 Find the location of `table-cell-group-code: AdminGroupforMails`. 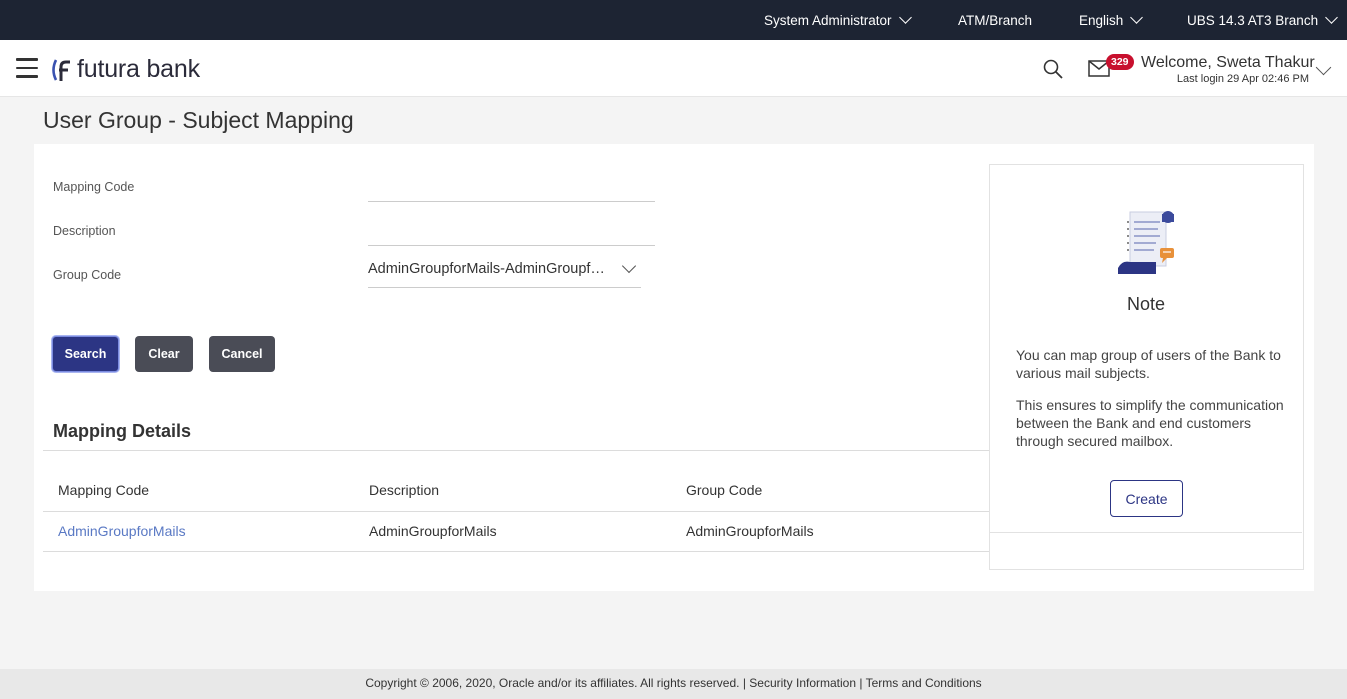

table-cell-group-code: AdminGroupforMails is located at coordinates (750, 531).